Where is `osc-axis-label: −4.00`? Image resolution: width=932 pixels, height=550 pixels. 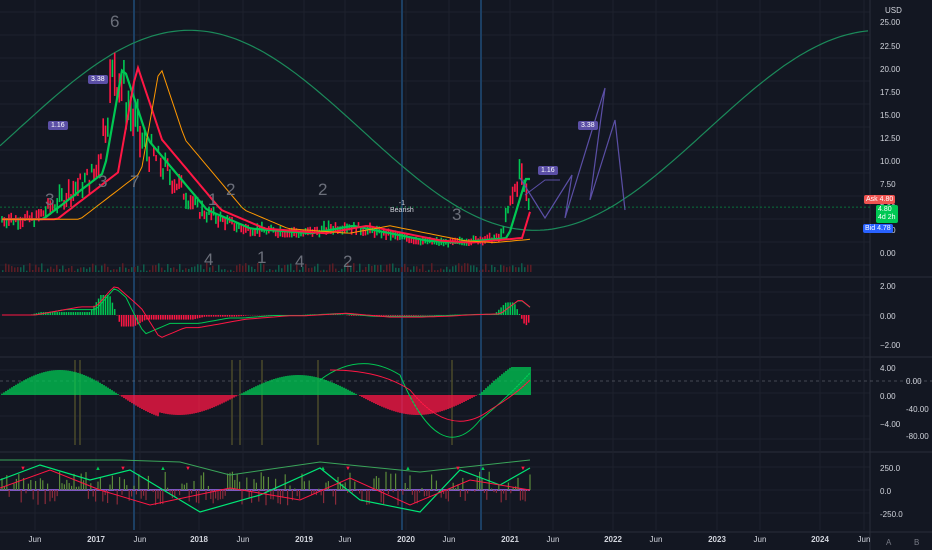 osc-axis-label: −4.00 is located at coordinates (890, 424).